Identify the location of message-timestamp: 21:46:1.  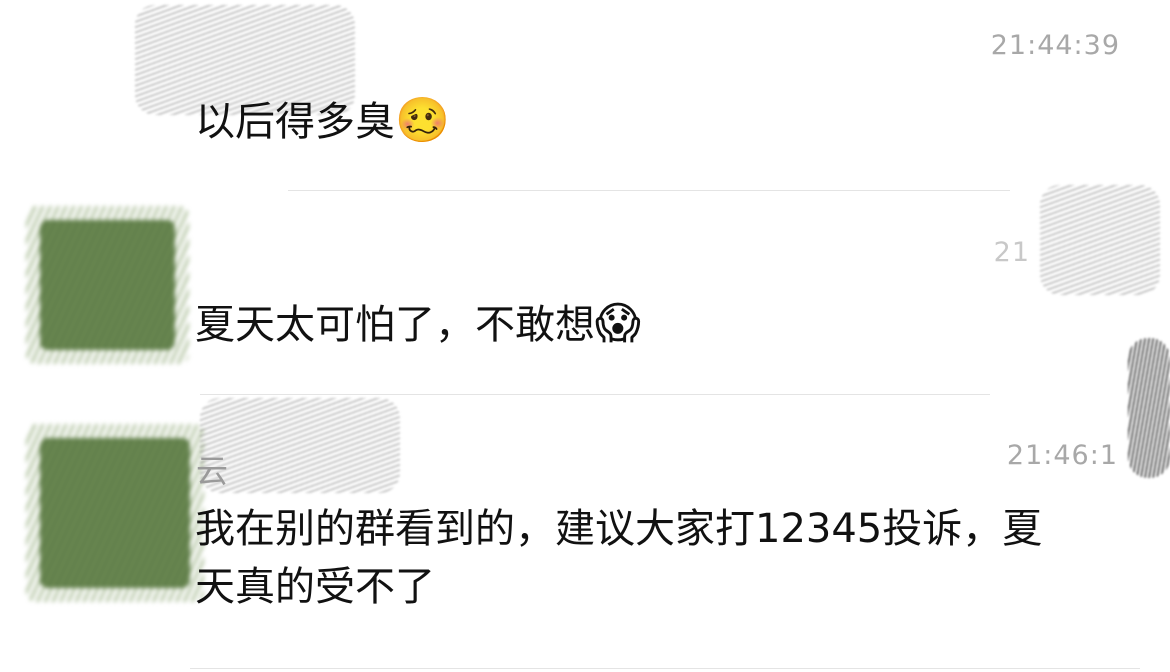
(1062, 455).